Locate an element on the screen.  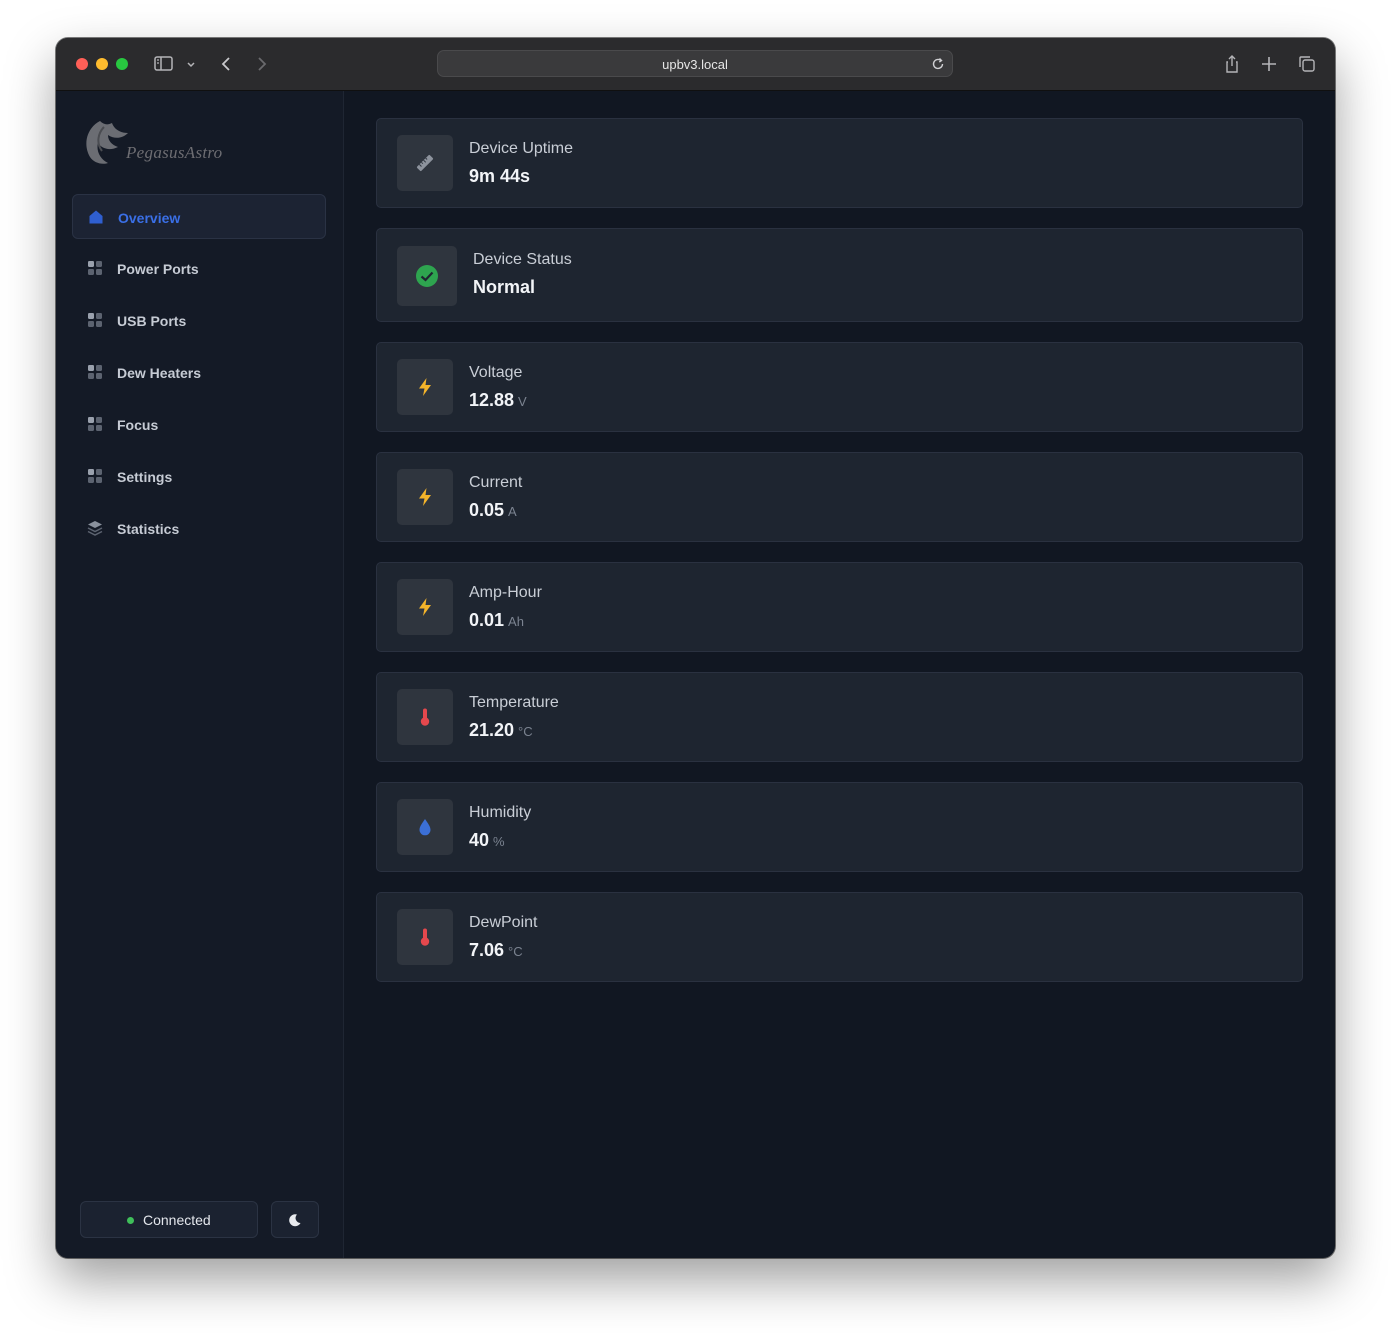
stat-card-current: Current 0.05 A is located at coordinates (839, 497).